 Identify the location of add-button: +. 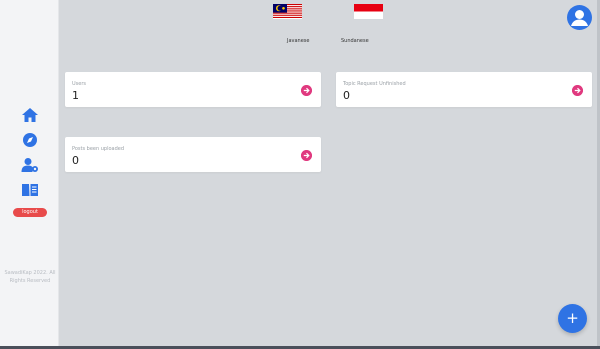
(572, 318).